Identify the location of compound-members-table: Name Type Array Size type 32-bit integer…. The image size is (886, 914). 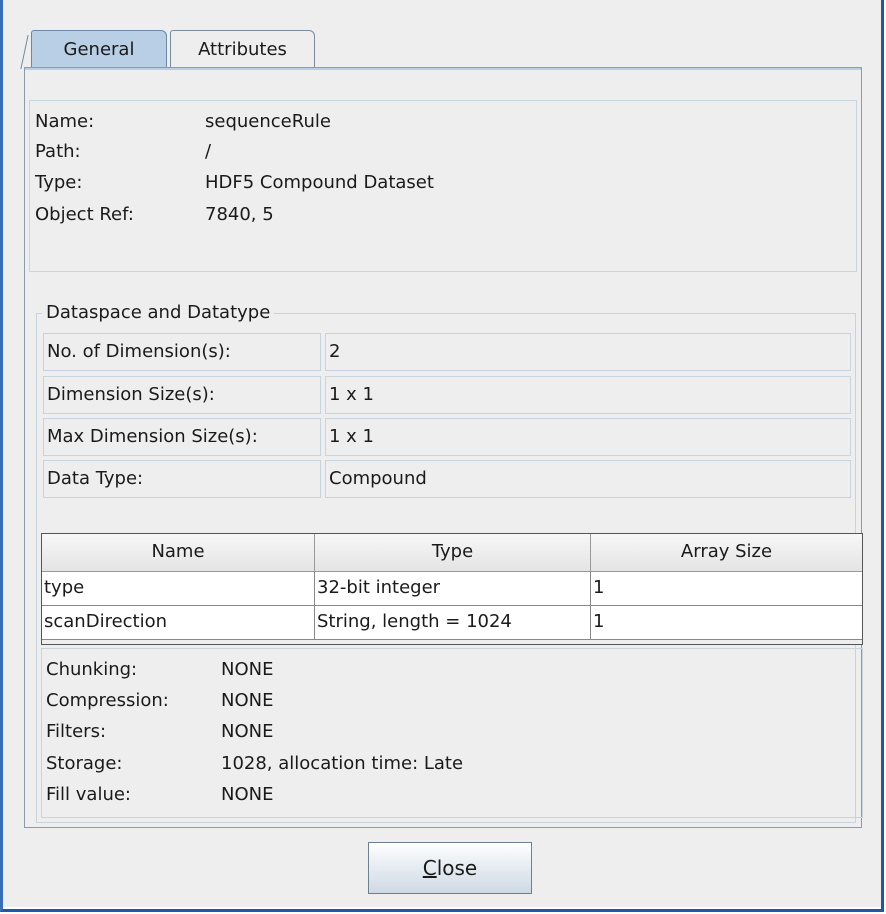
(452, 589).